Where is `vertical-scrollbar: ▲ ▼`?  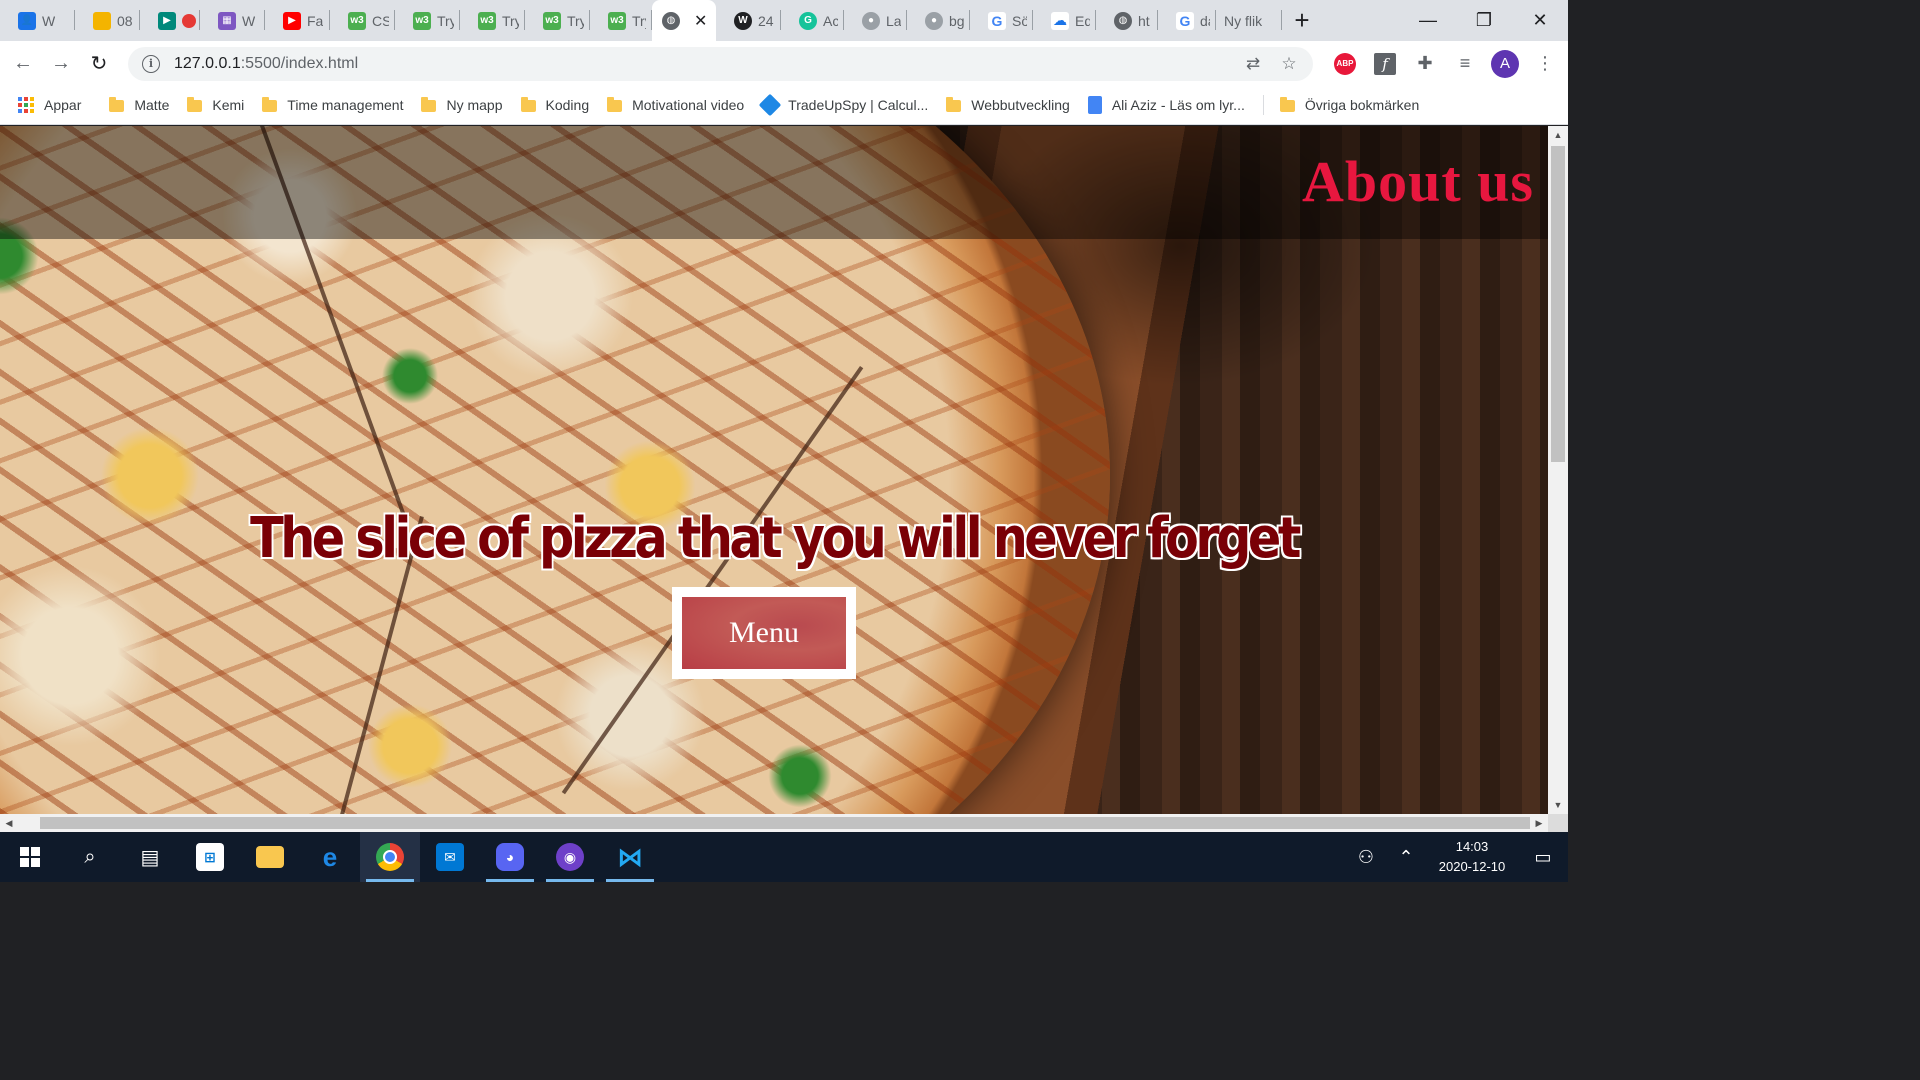
vertical-scrollbar: ▲ ▼ is located at coordinates (1558, 470).